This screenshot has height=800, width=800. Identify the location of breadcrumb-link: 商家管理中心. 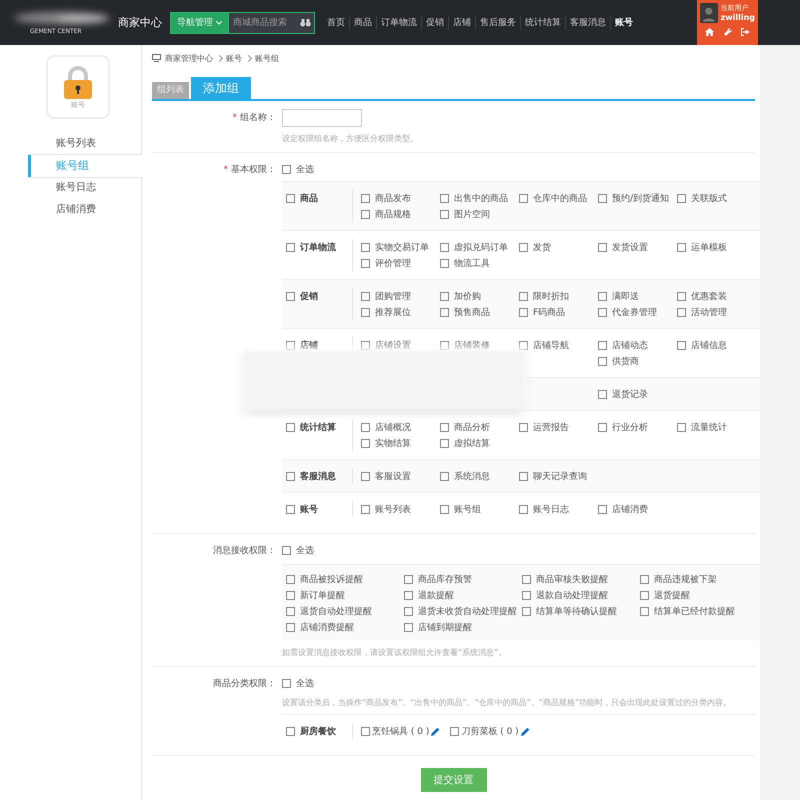
(189, 58).